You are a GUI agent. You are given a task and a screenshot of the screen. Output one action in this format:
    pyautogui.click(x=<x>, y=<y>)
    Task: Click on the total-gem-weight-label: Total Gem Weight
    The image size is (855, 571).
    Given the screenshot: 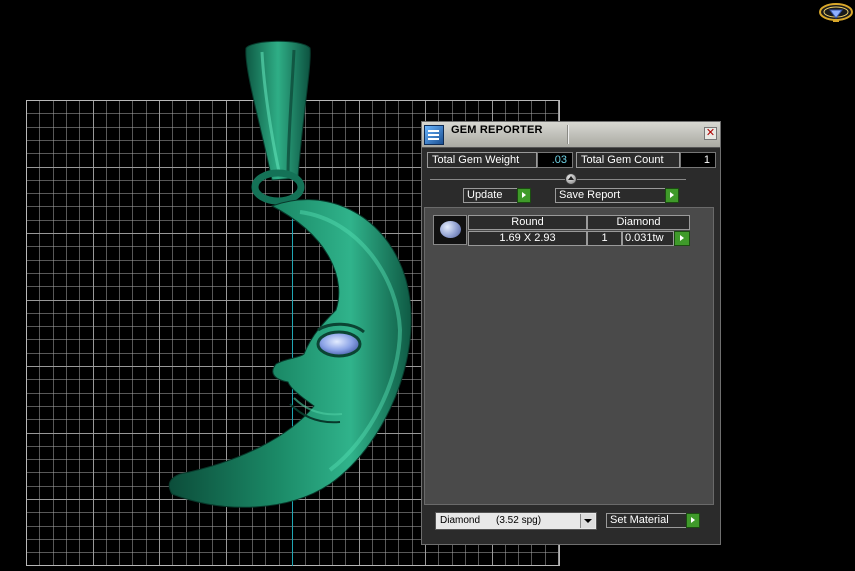 What is the action you would take?
    pyautogui.click(x=482, y=160)
    